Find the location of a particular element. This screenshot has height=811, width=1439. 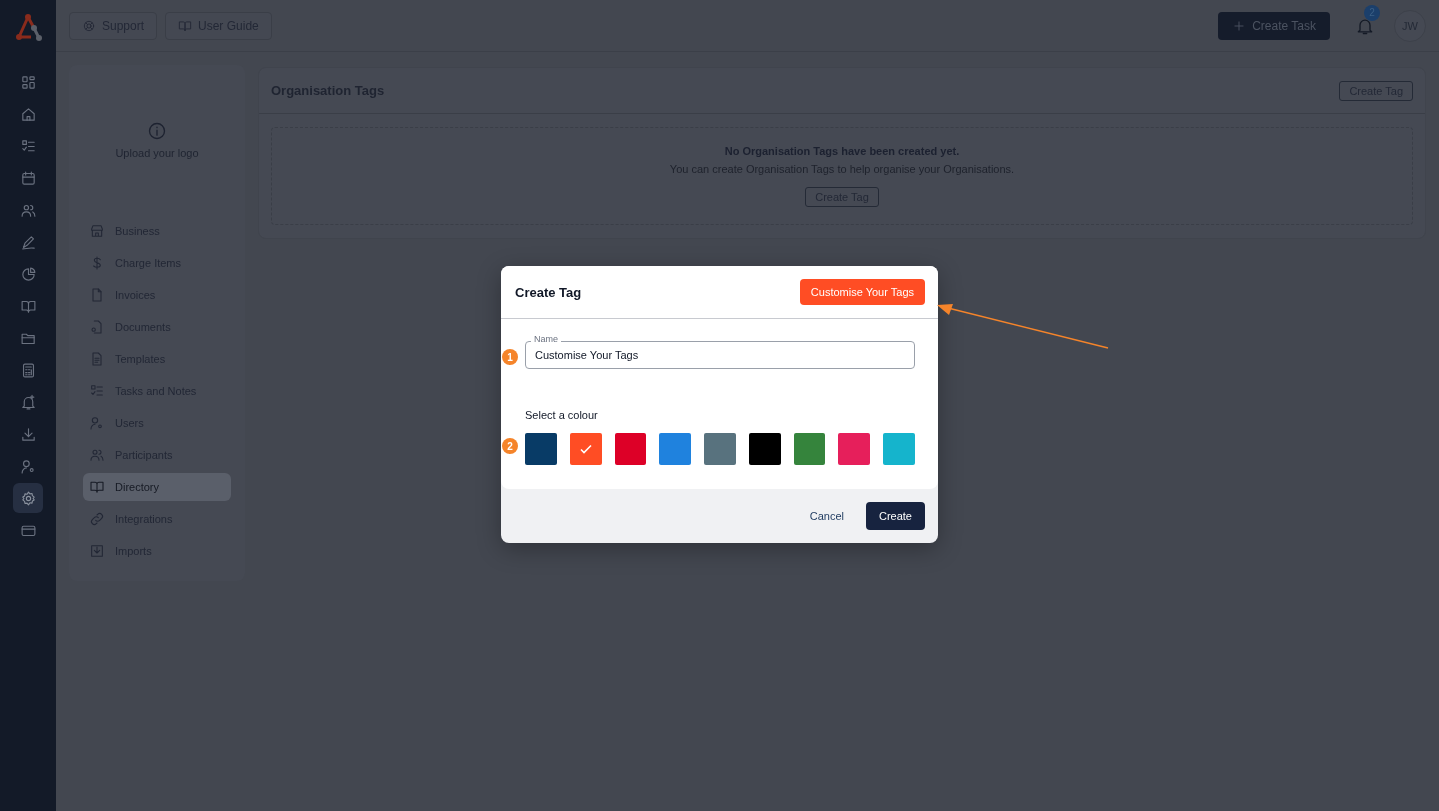

pen-icon is located at coordinates (28, 242).